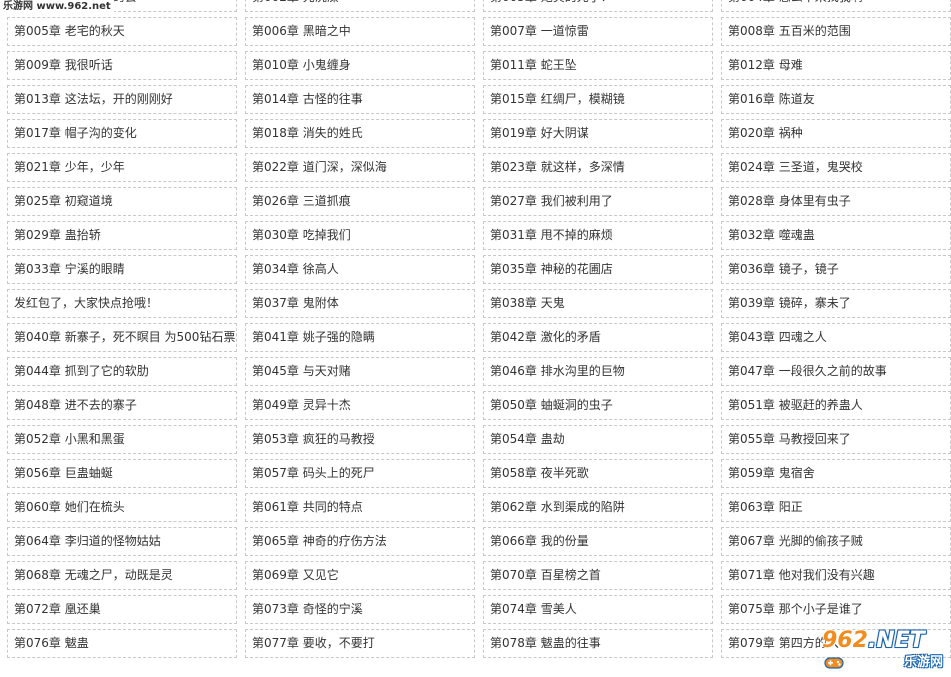 The image size is (951, 677). What do you see at coordinates (836, 133) in the screenshot?
I see `chapter-link: 第020章 祸种` at bounding box center [836, 133].